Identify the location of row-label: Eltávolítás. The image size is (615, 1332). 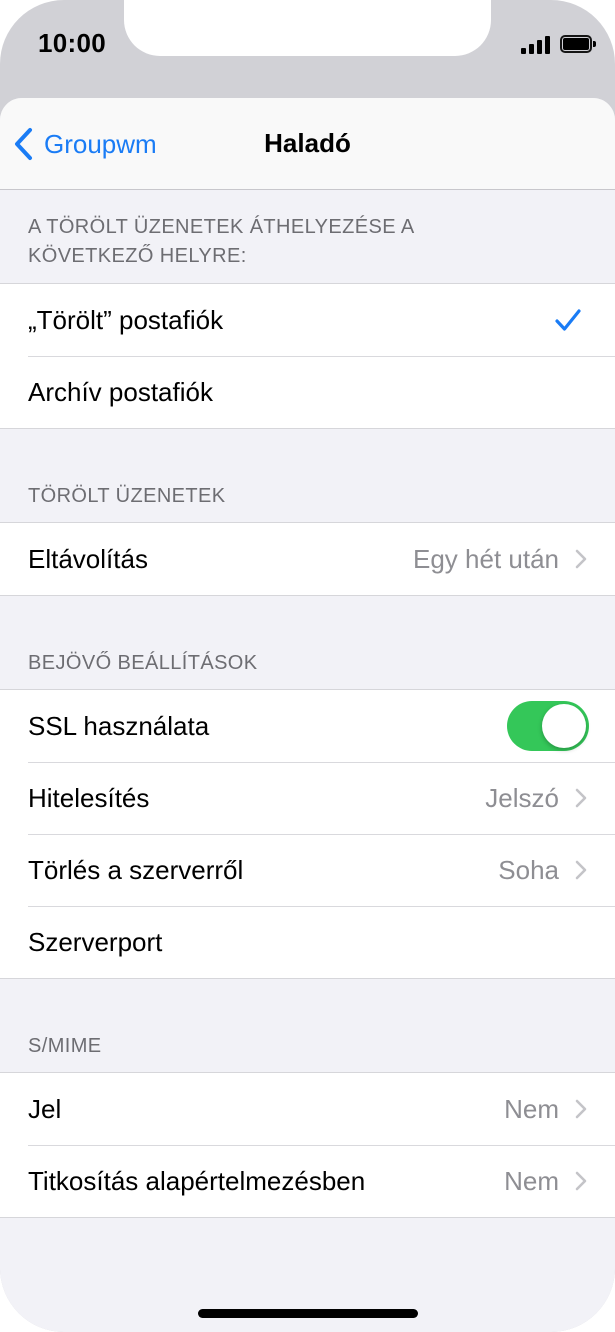
(88, 558).